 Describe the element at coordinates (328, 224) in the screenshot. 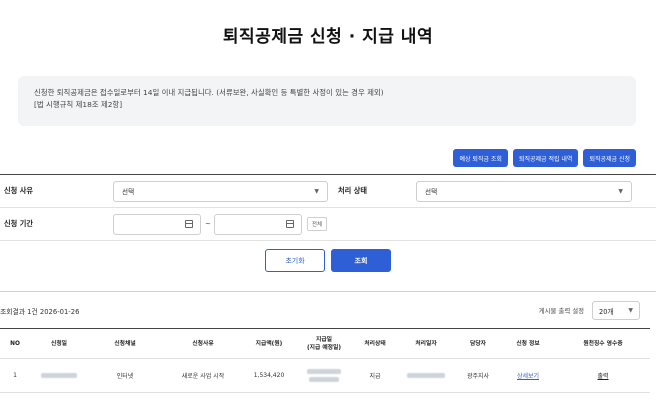

I see `filter-row-period: 신청 기간 ~ 전체` at that location.